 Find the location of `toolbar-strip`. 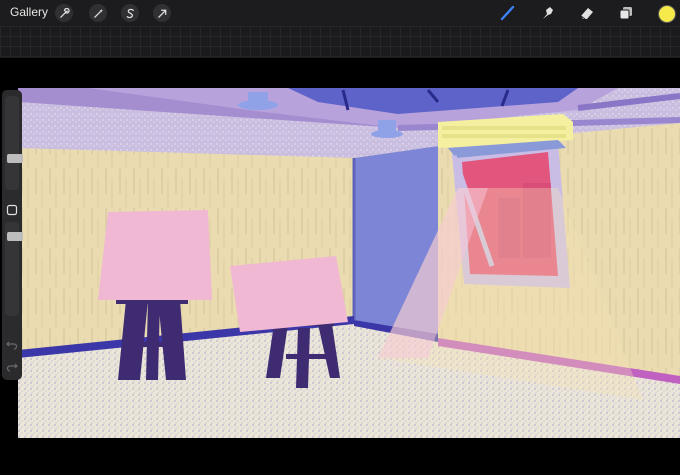

toolbar-strip is located at coordinates (340, 42).